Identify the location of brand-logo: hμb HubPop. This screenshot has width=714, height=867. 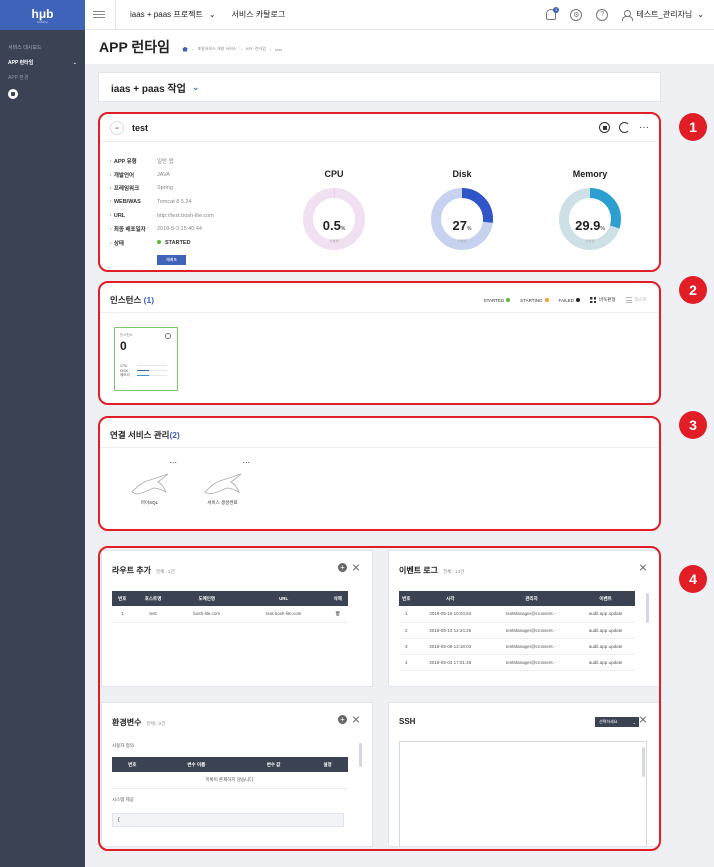
(42, 15).